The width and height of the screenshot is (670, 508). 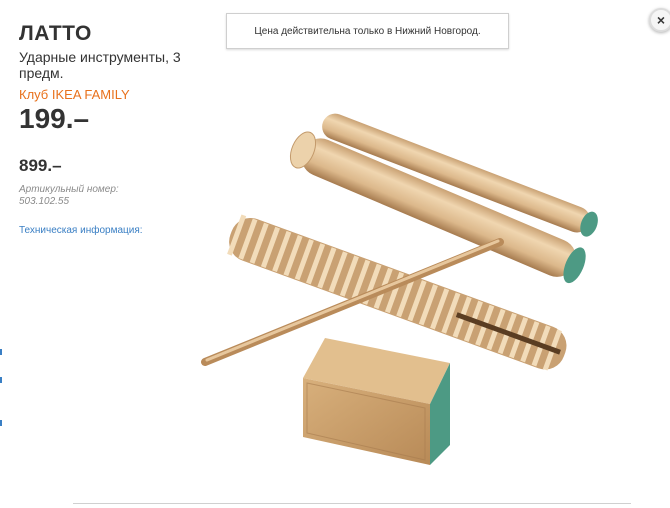 I want to click on bottom-divider, so click(x=352, y=503).